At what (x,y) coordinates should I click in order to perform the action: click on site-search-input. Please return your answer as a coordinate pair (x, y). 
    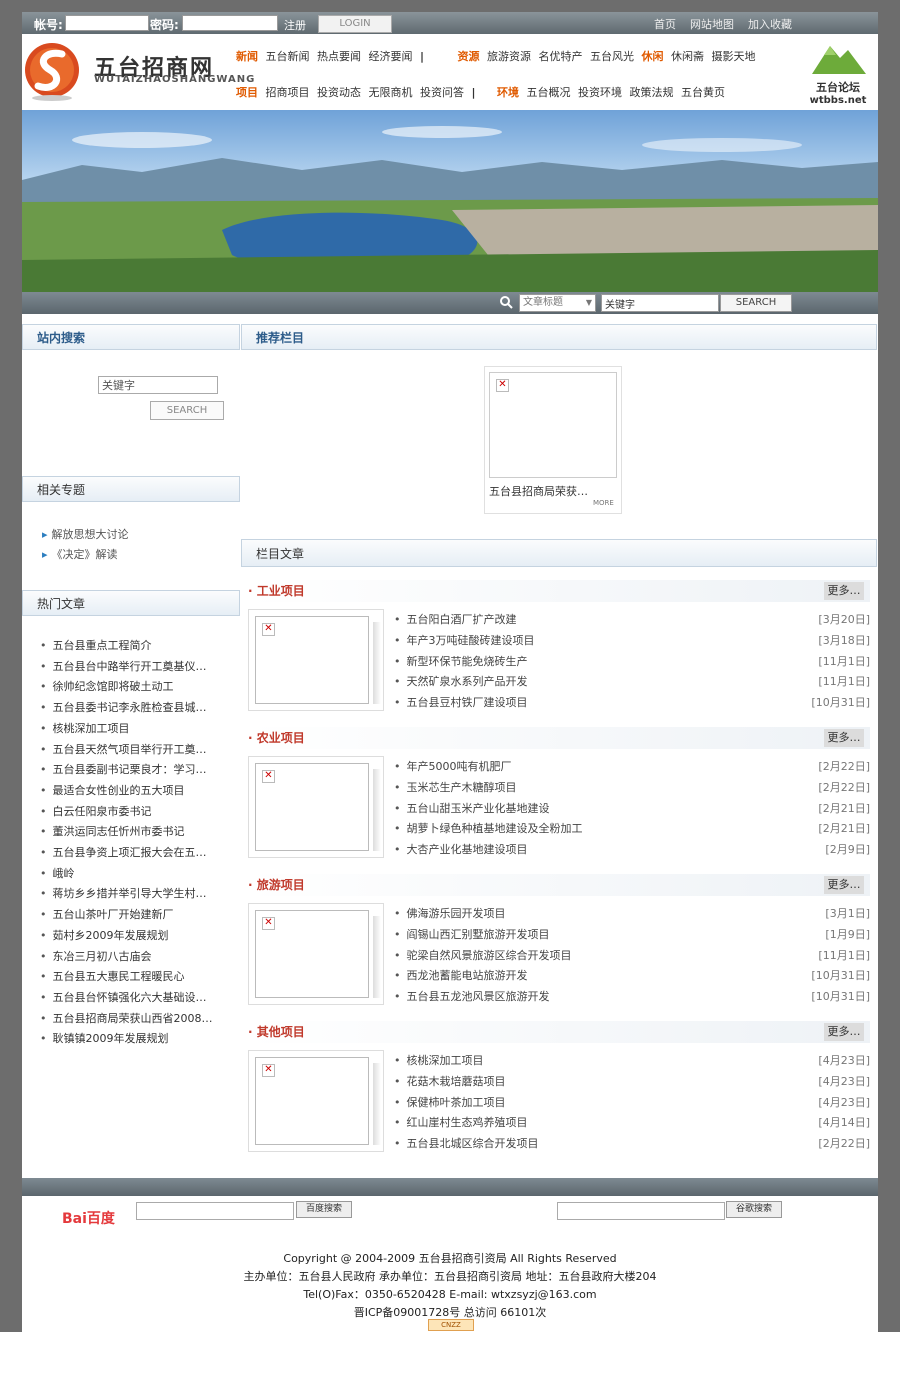
    Looking at the image, I should click on (158, 385).